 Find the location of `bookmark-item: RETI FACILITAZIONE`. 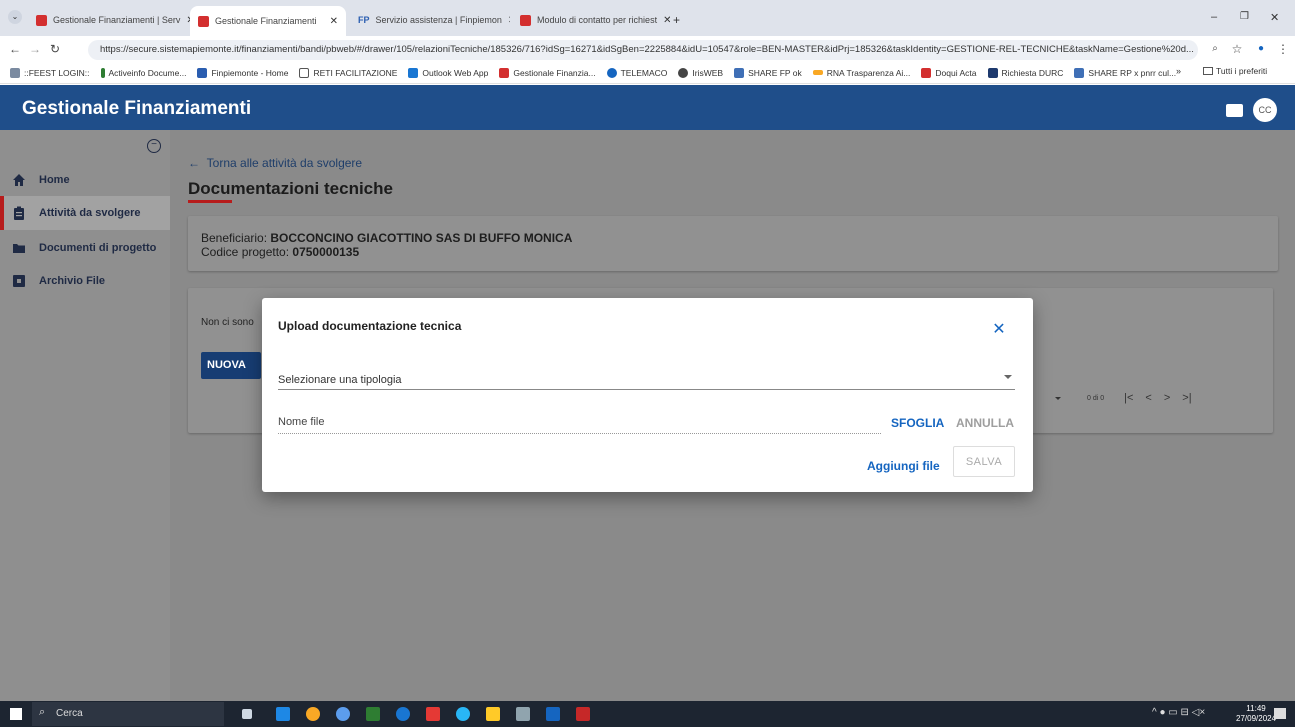

bookmark-item: RETI FACILITAZIONE is located at coordinates (348, 72).